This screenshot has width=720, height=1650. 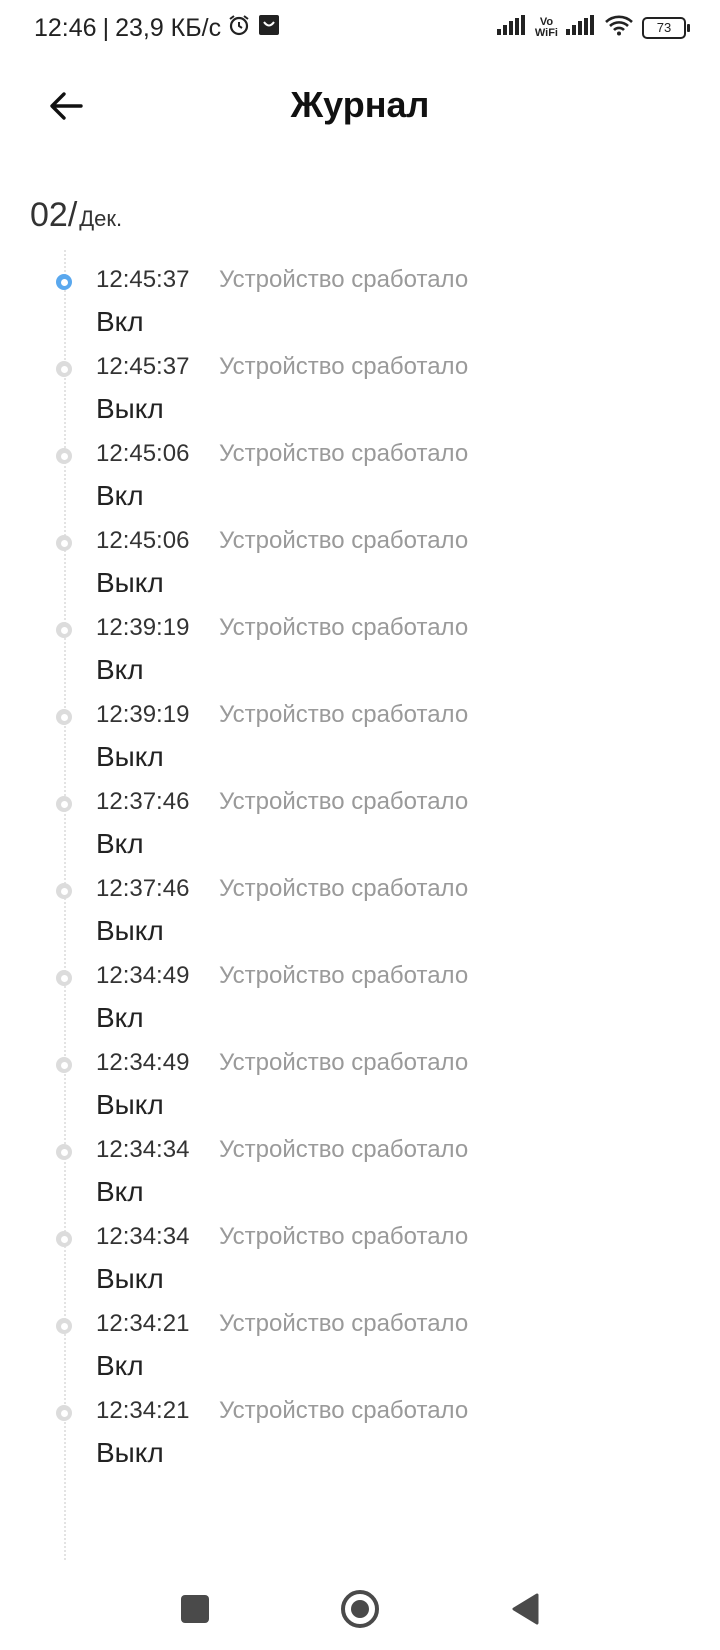 What do you see at coordinates (360, 383) in the screenshot?
I see `log-entry: 12:45:37 Устройство сработало Выкл` at bounding box center [360, 383].